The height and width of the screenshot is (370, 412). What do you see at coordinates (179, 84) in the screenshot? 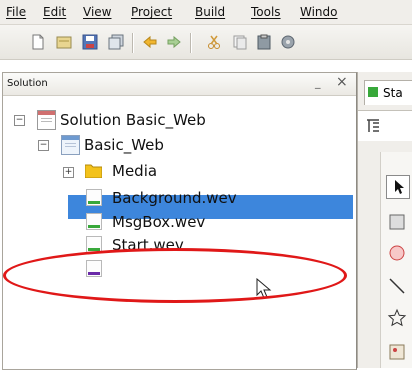
I see `panel-header: Solution _ ×` at bounding box center [179, 84].